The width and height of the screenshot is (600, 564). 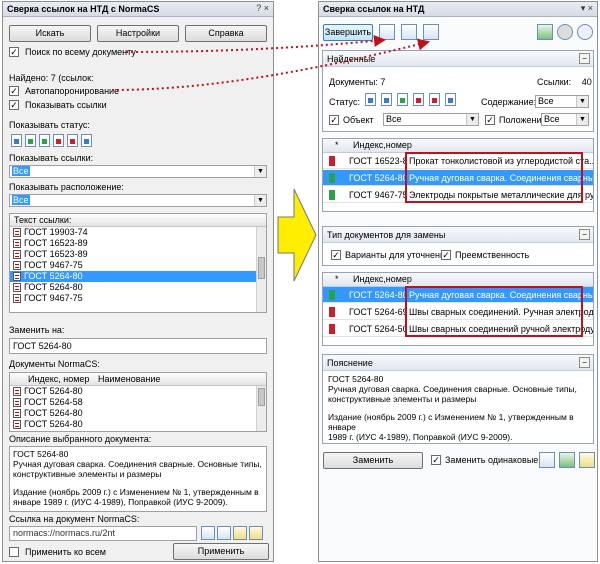 I want to click on help-button: Справка, so click(x=226, y=33).